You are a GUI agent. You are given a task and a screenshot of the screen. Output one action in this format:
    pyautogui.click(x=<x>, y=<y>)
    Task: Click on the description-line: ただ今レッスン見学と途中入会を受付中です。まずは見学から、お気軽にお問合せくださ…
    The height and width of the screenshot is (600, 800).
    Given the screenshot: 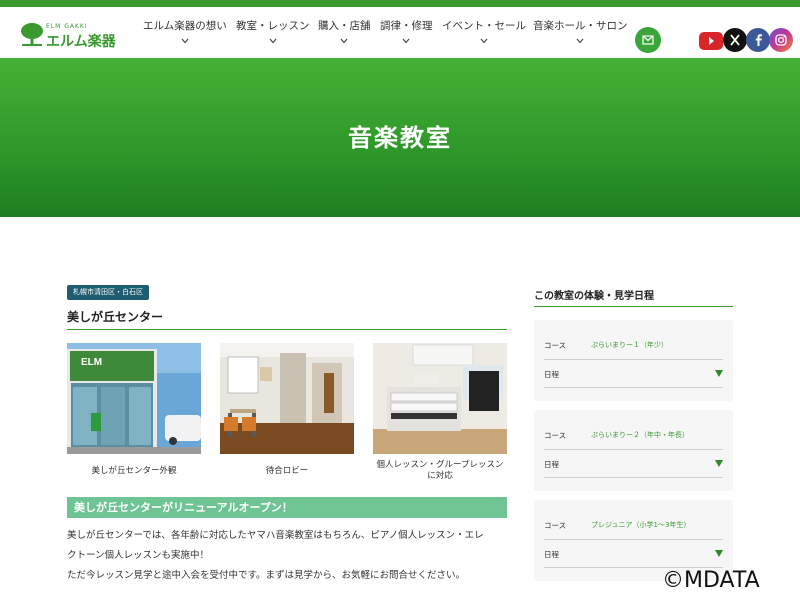 What is the action you would take?
    pyautogui.click(x=266, y=575)
    